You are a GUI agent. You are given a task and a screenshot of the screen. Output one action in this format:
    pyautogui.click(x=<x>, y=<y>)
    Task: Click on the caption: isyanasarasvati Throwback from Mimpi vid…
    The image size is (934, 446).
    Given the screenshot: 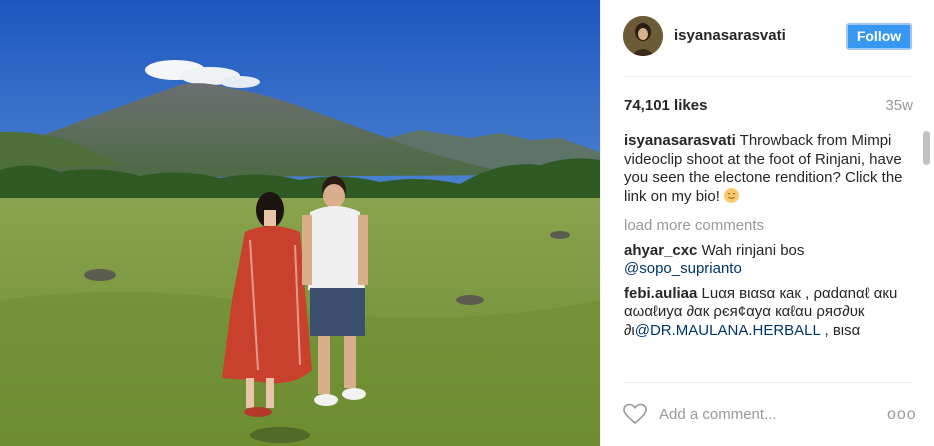 What is the action you would take?
    pyautogui.click(x=769, y=169)
    